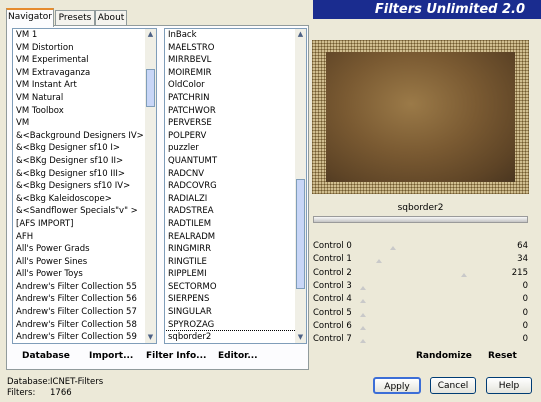  Describe the element at coordinates (235, 336) in the screenshot. I see `list-item: sqborder2` at that location.